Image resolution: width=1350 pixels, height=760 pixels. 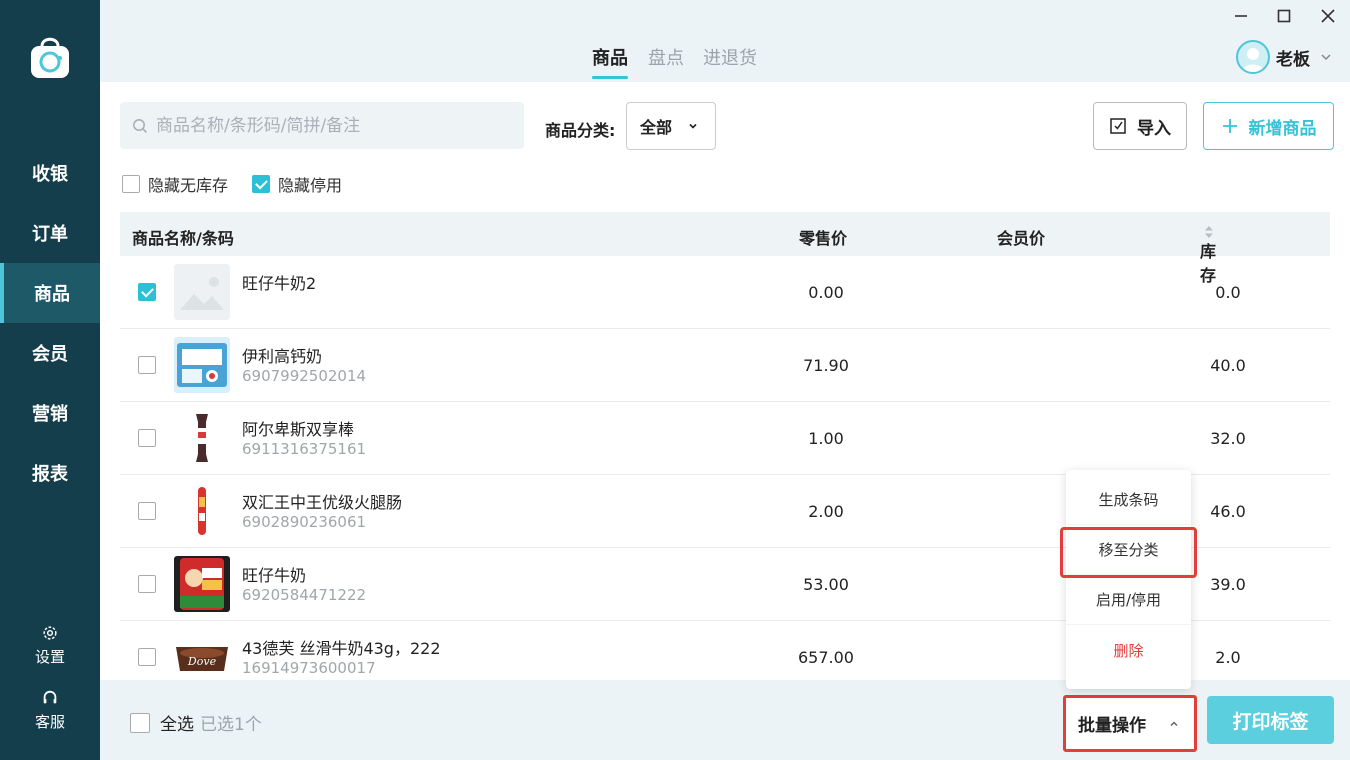 I want to click on nav-marketing: 营销, so click(x=50, y=413).